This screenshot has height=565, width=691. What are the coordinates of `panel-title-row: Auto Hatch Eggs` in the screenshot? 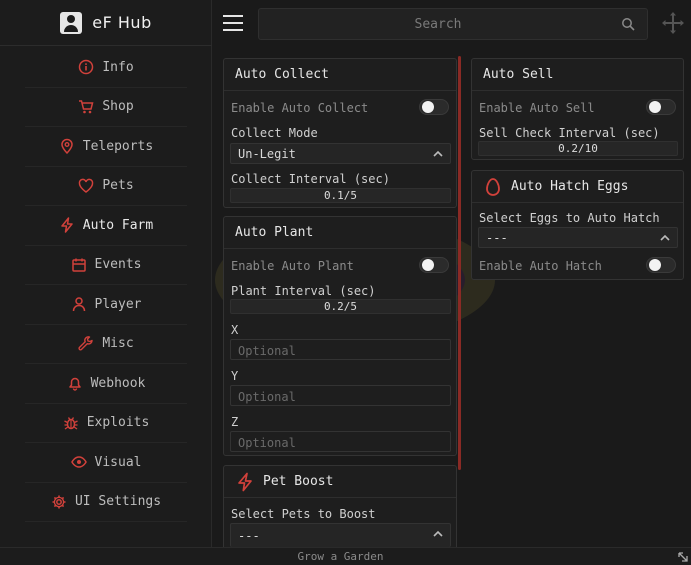 It's located at (577, 187).